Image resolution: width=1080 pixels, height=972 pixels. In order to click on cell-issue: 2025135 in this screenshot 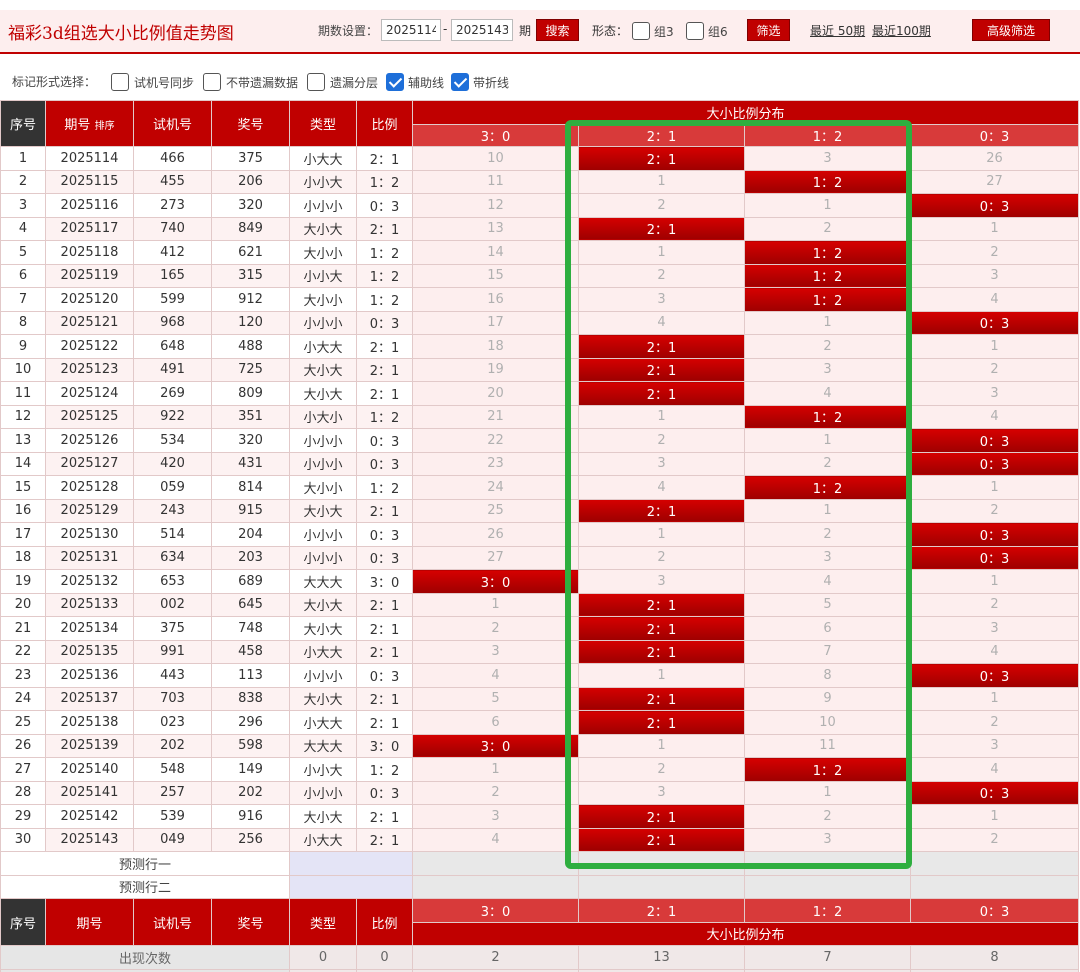, I will do `click(89, 651)`.